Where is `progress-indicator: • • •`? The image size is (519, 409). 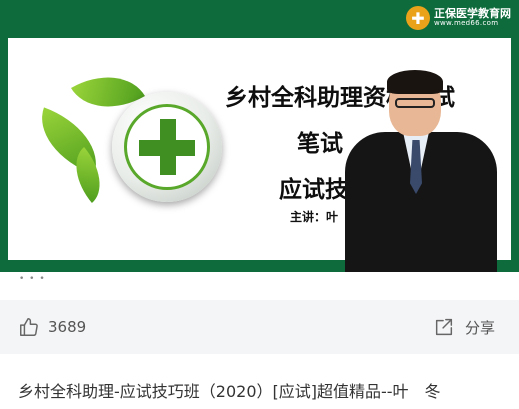 progress-indicator: • • • is located at coordinates (32, 279).